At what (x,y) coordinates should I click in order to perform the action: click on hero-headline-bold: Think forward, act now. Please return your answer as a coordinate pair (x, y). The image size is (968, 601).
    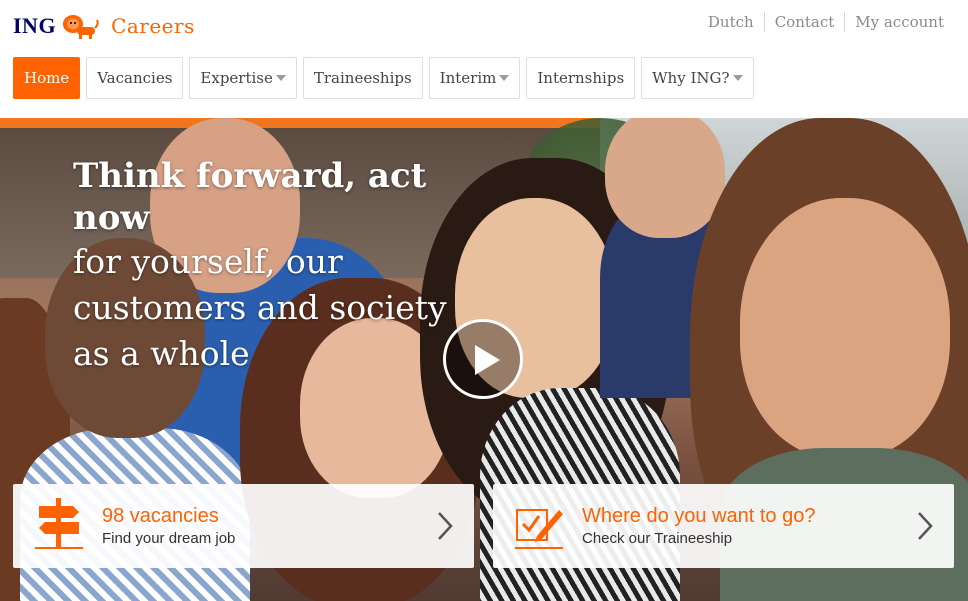
    Looking at the image, I should click on (250, 197).